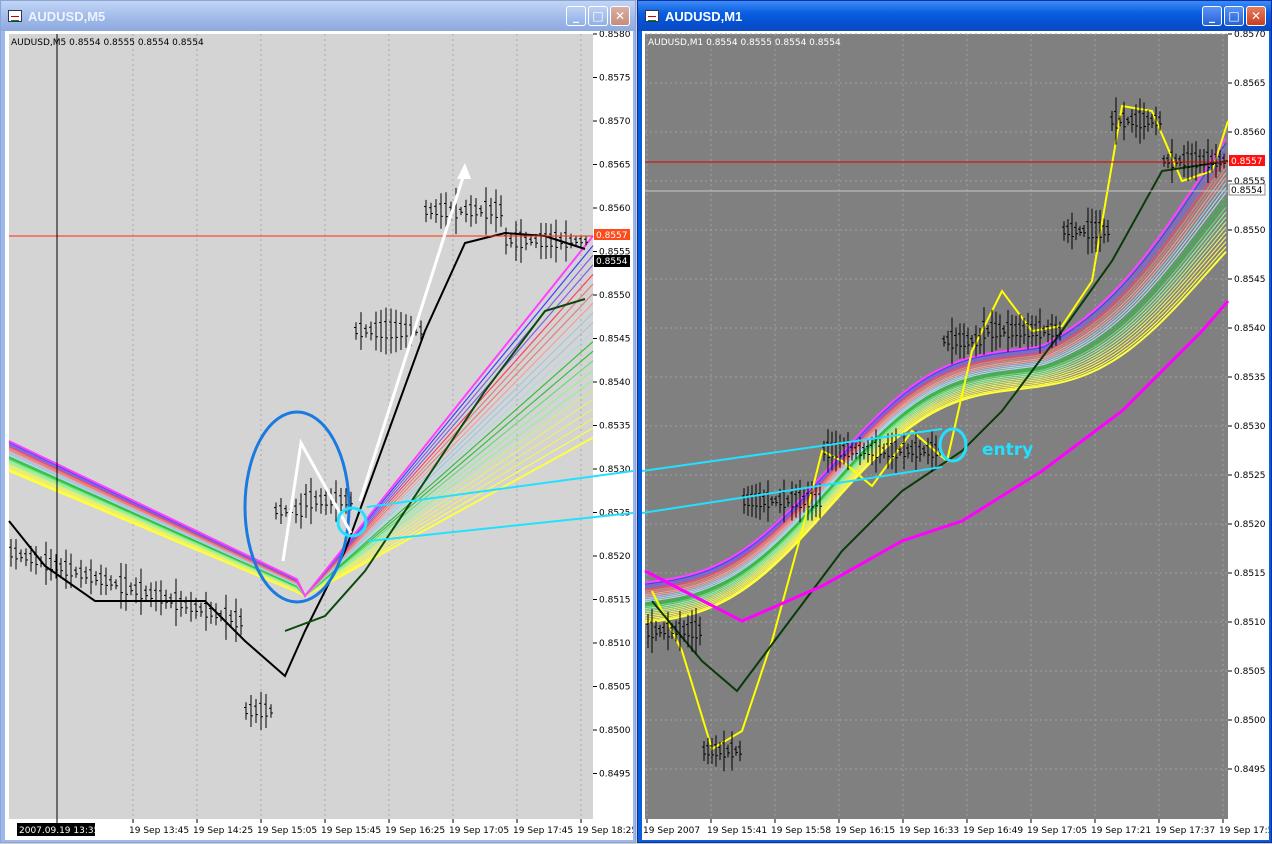 The width and height of the screenshot is (1272, 844). Describe the element at coordinates (318, 16) in the screenshot. I see `title-bar: AUDUSD,M5 _ □ ✕` at that location.